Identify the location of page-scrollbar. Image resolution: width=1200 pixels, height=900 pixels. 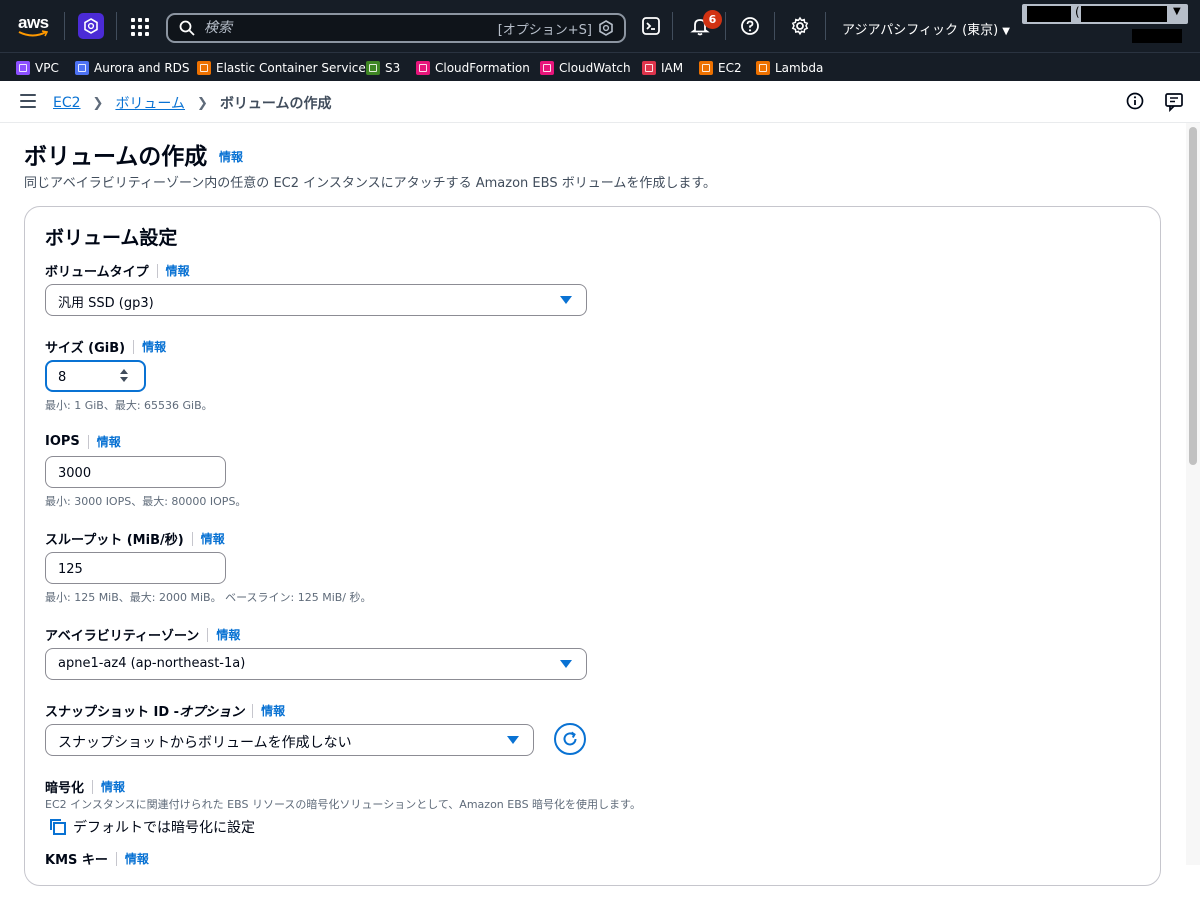
(1193, 494).